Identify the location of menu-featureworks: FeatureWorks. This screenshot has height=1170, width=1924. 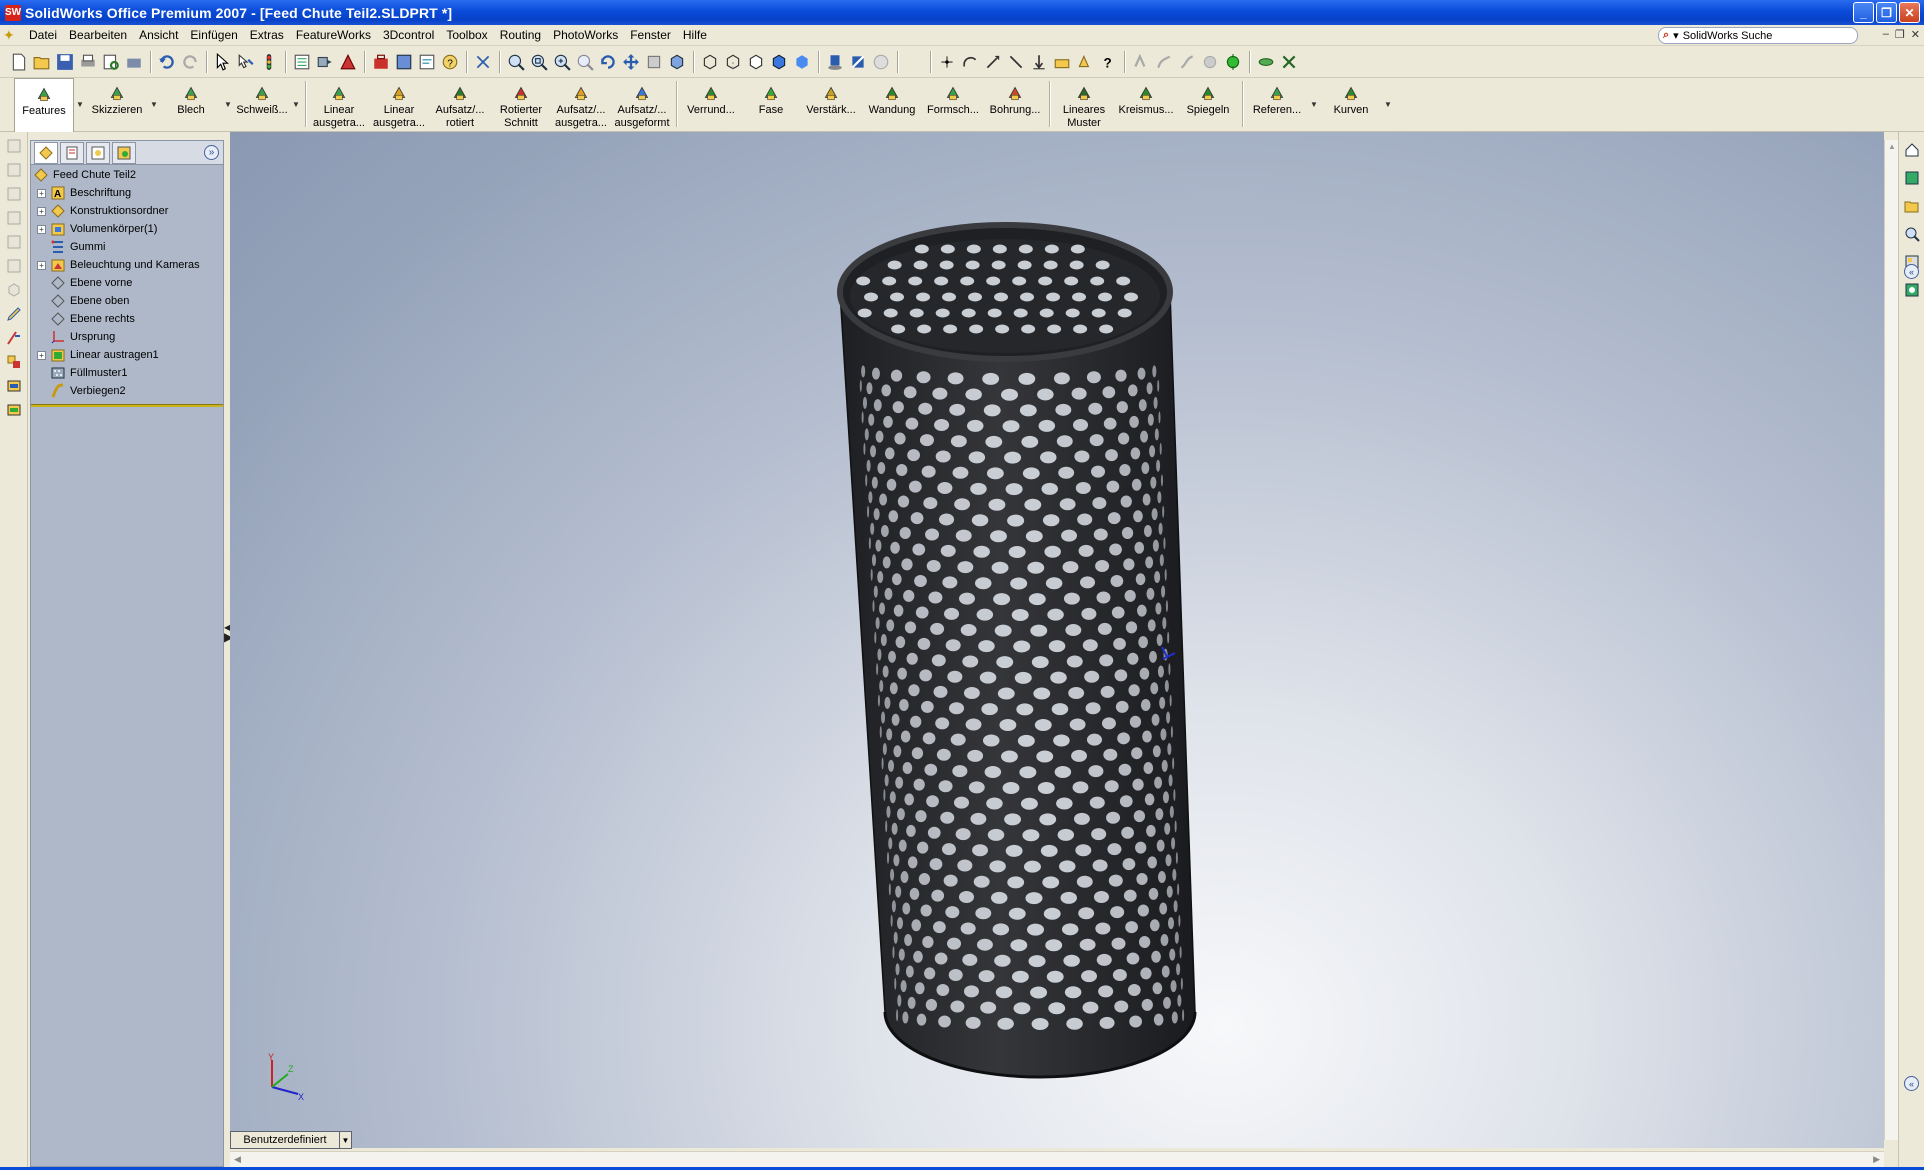
(333, 35).